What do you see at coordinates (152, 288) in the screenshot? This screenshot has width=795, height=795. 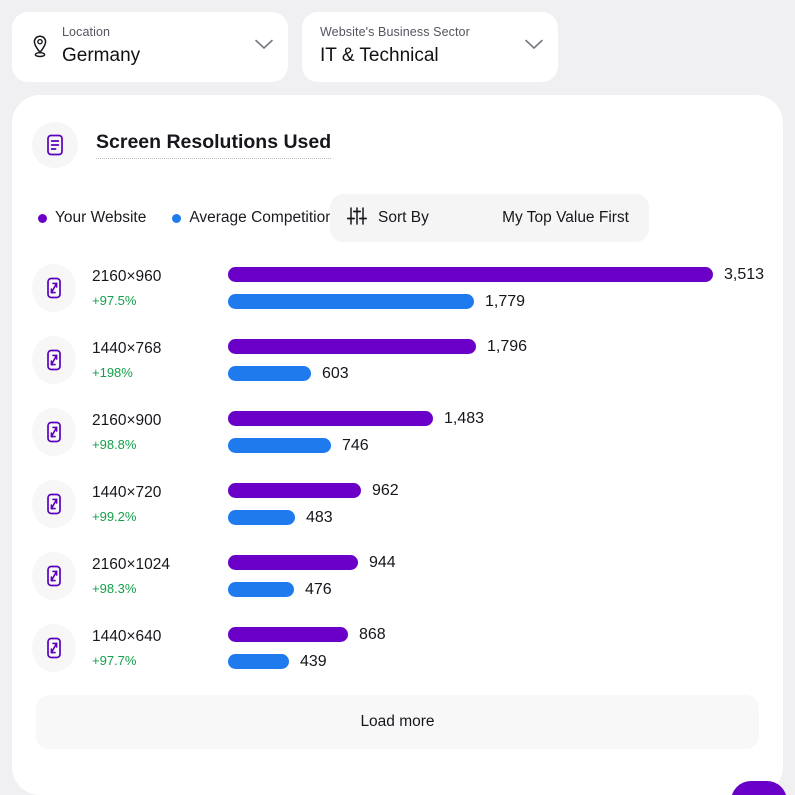 I see `row-labels: 2160×960 +97.5%` at bounding box center [152, 288].